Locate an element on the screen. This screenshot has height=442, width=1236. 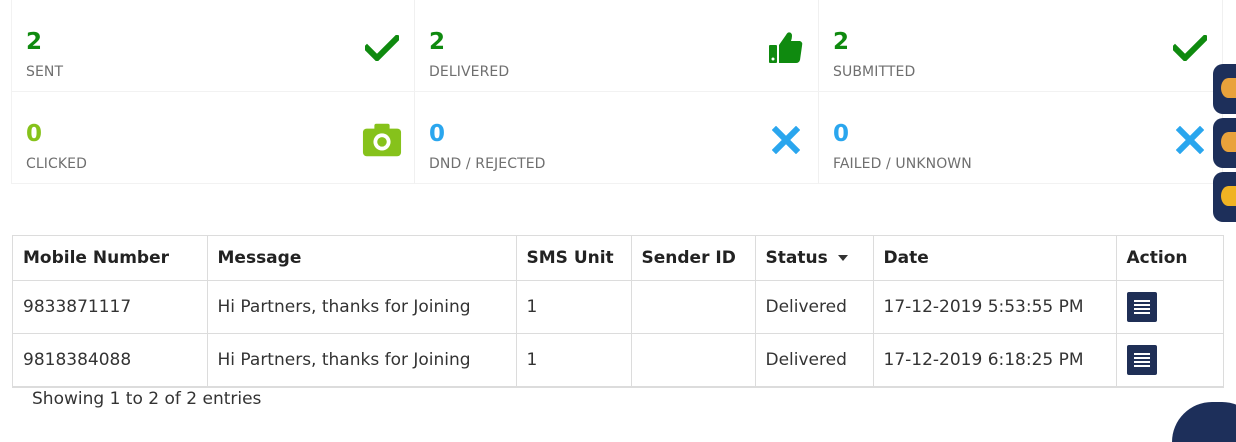
stat-label: FAILED / UNKNOWN is located at coordinates (902, 164).